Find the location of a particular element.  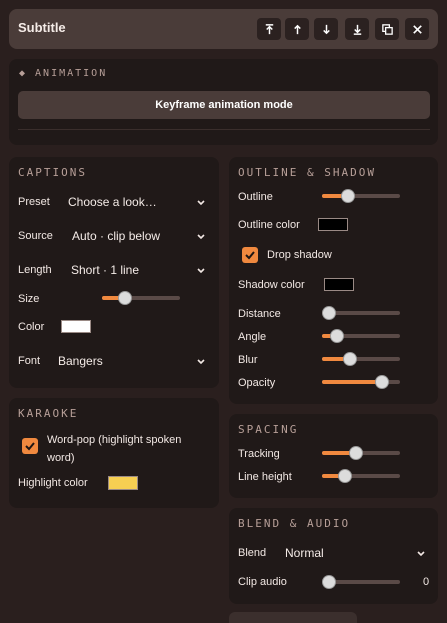

animation-divider is located at coordinates (224, 129).